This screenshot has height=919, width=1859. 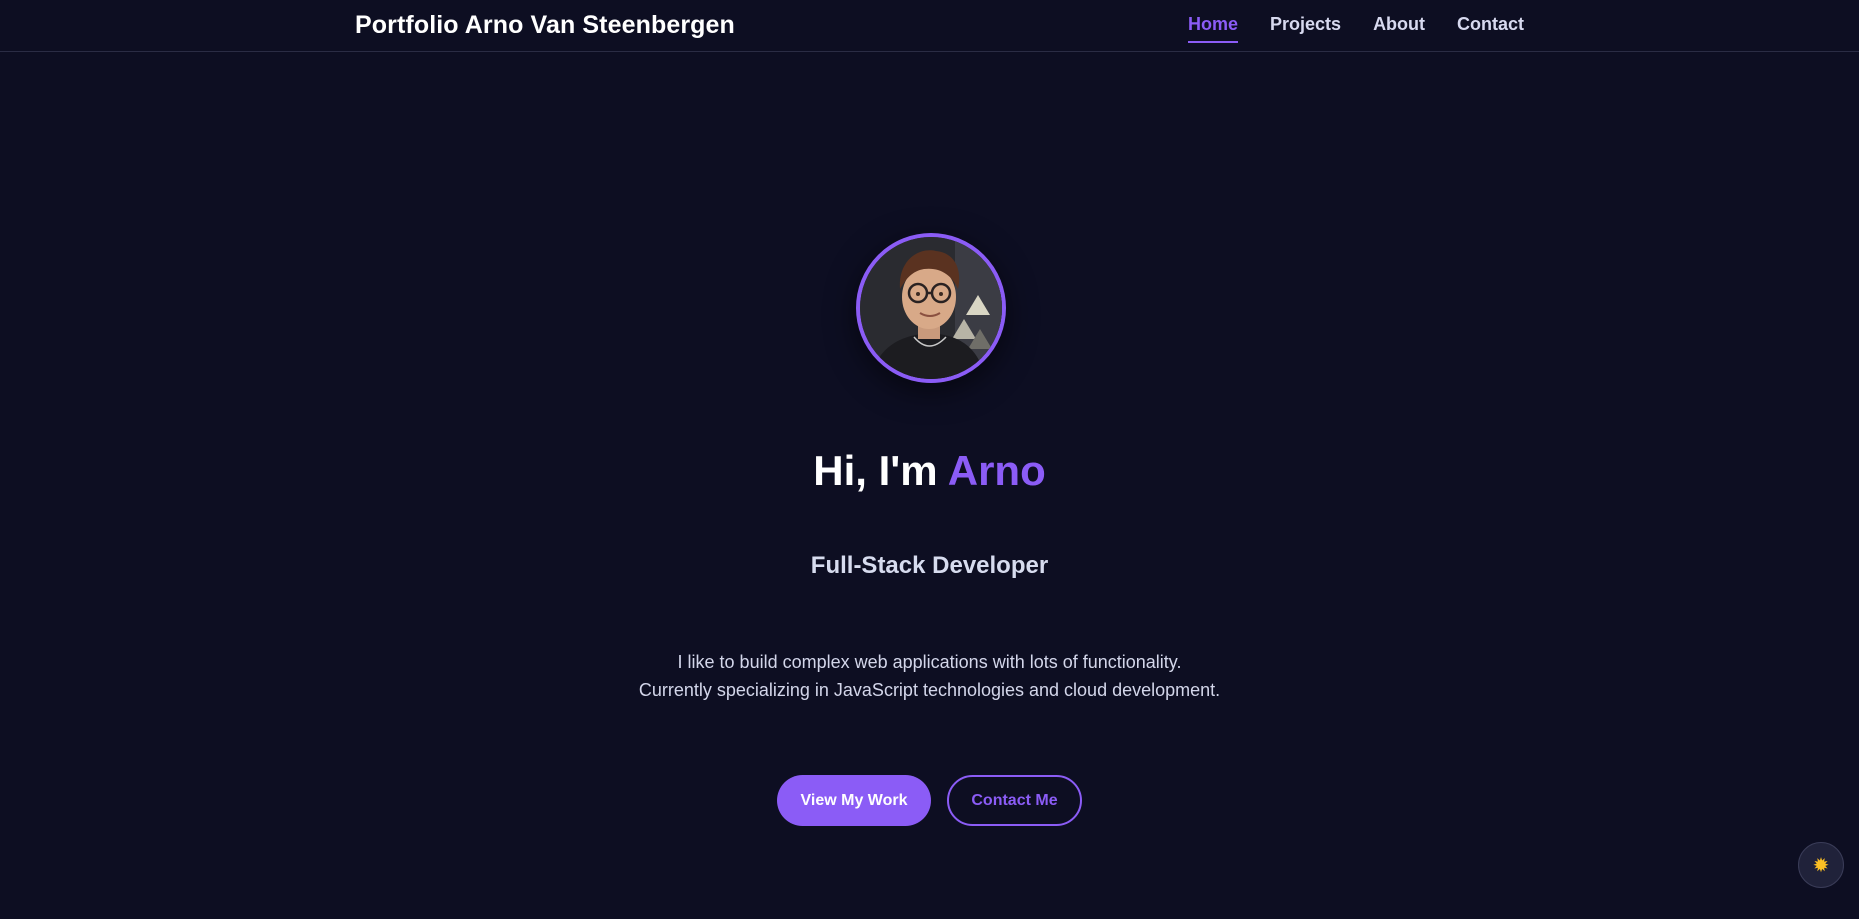 I want to click on cta-buttons: View My Work Contact Me, so click(x=929, y=800).